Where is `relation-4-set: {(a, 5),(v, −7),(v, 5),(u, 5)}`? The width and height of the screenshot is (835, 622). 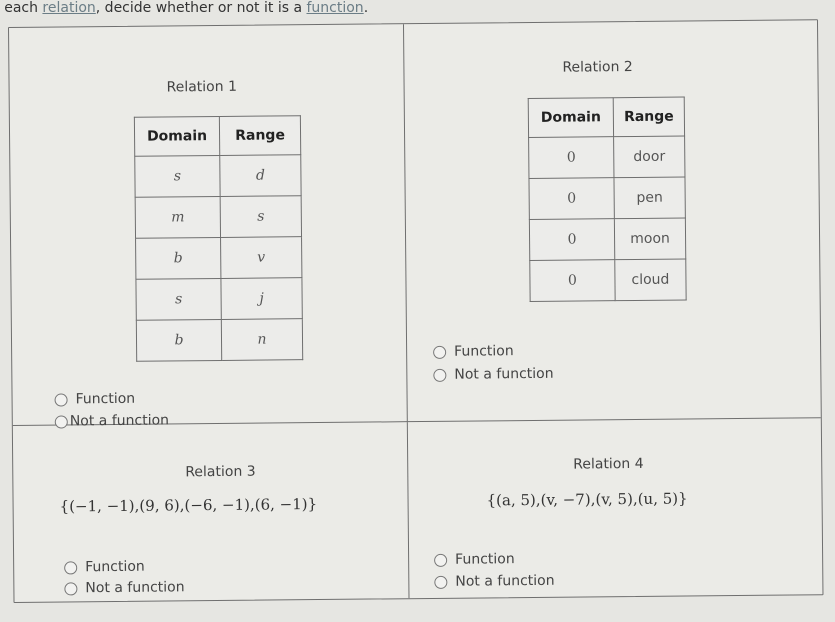 relation-4-set: {(a, 5),(v, −7),(v, 5),(u, 5)} is located at coordinates (587, 499).